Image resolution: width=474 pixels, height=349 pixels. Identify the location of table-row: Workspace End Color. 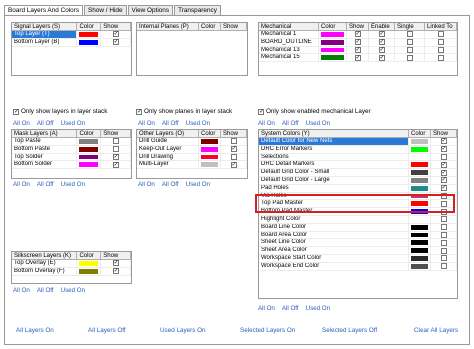
(358, 266).